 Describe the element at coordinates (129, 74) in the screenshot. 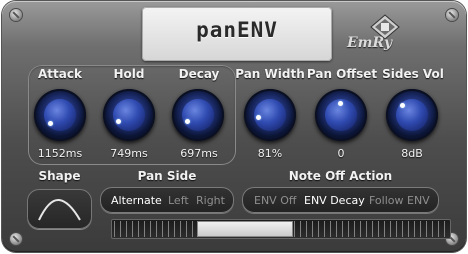

I see `hold-label: Hold` at that location.